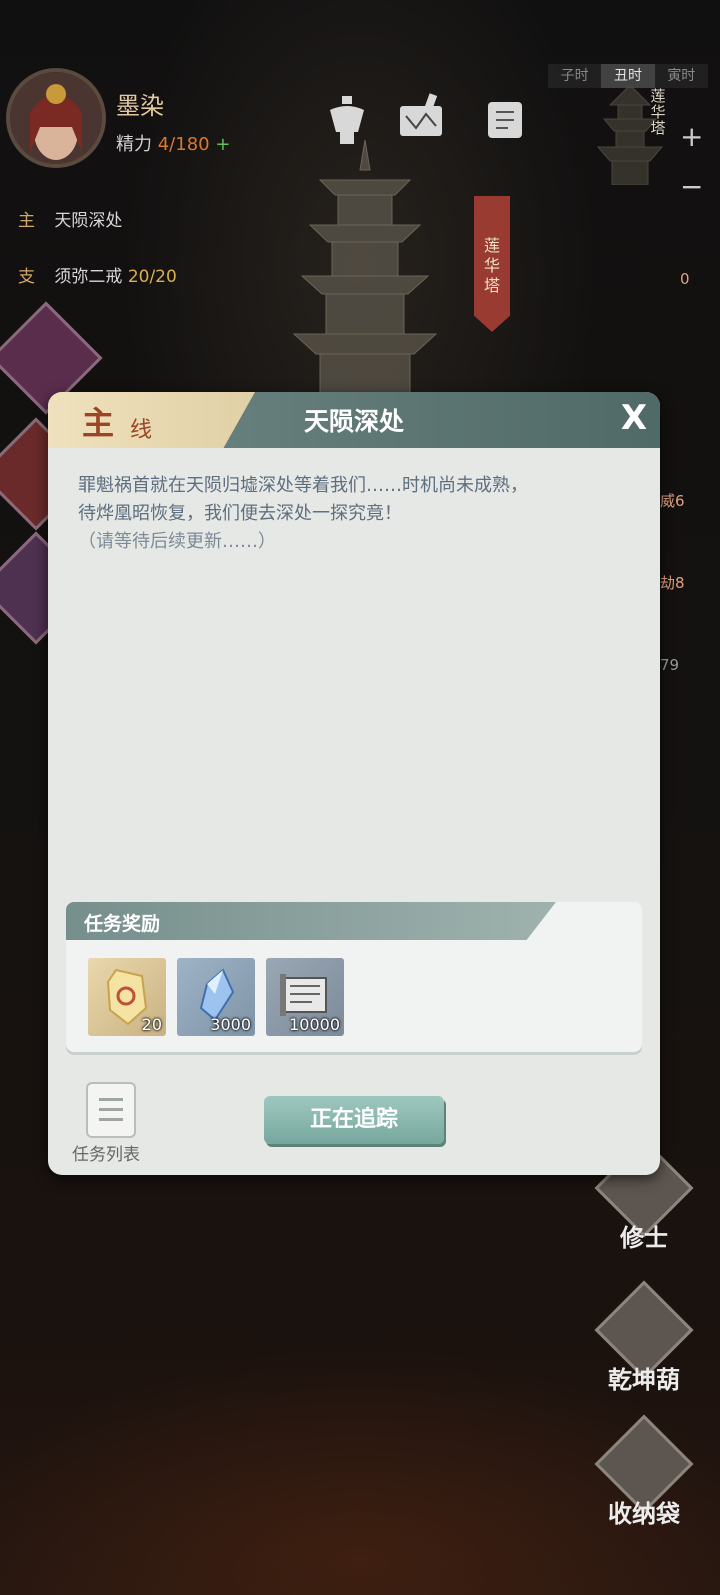  What do you see at coordinates (491, 245) in the screenshot?
I see `banner-char: 莲` at bounding box center [491, 245].